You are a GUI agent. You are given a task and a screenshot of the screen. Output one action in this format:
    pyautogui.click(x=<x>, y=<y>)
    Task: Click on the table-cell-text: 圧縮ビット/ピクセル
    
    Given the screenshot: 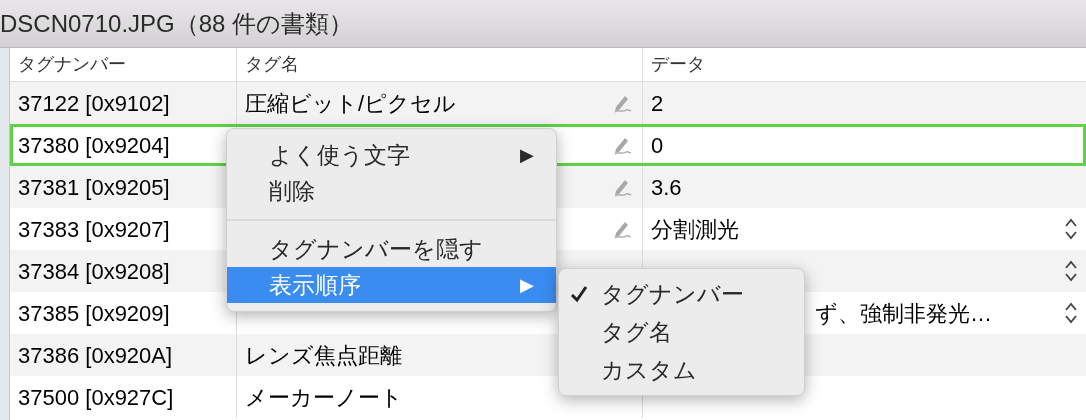 What is the action you would take?
    pyautogui.click(x=351, y=103)
    